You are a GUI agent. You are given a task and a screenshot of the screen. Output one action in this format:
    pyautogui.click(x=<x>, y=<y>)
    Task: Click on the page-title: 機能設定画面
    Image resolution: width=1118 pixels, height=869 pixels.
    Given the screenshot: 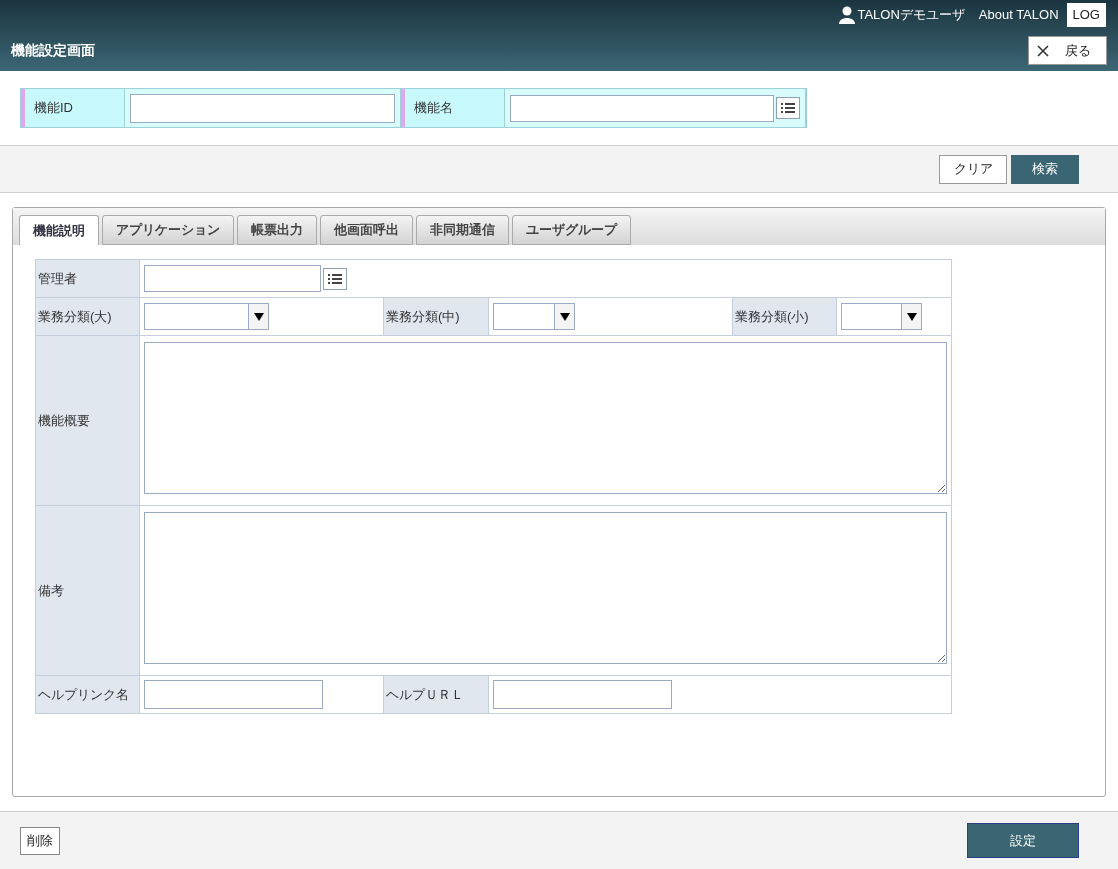 What is the action you would take?
    pyautogui.click(x=53, y=50)
    